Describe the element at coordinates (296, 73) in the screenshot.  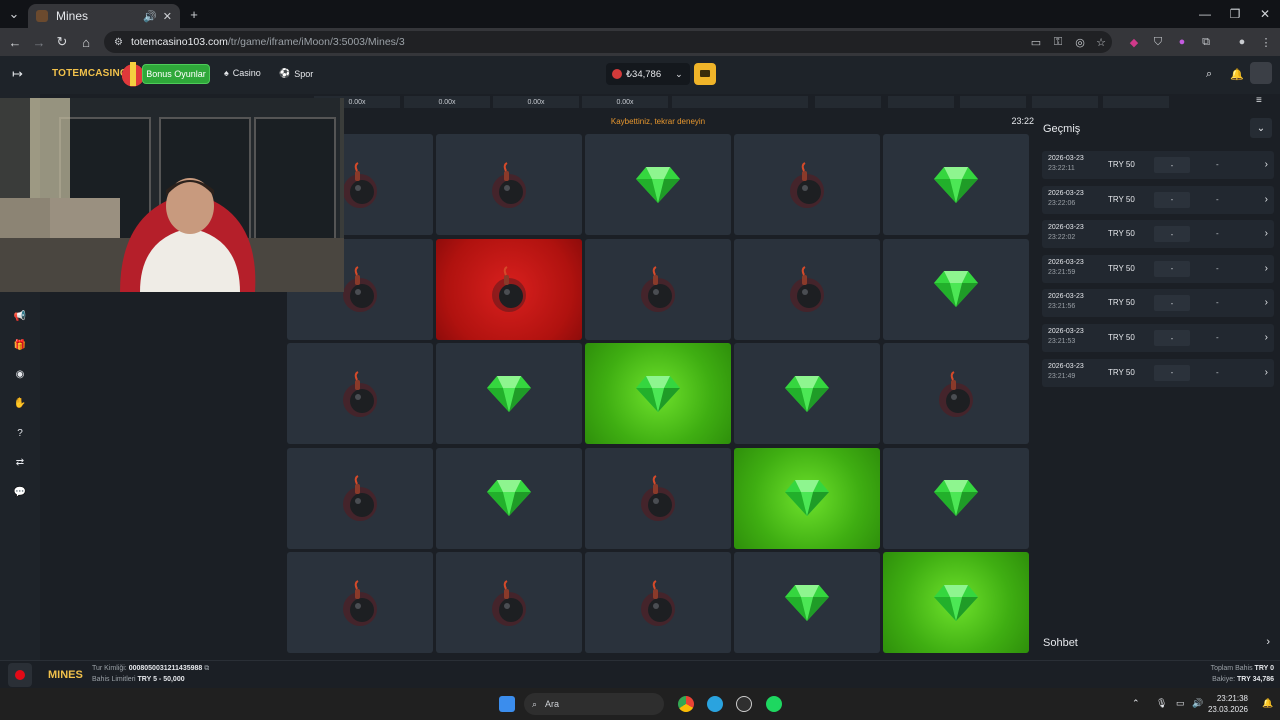
I see `nav-sport: ⚽ Spor` at that location.